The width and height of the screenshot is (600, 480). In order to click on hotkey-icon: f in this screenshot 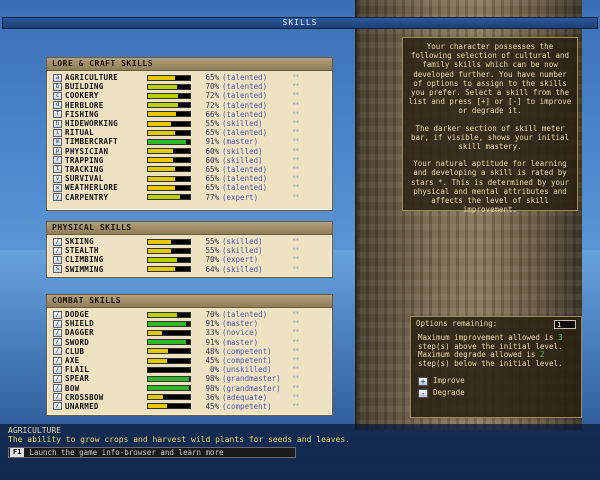, I will do `click(57, 114)`.